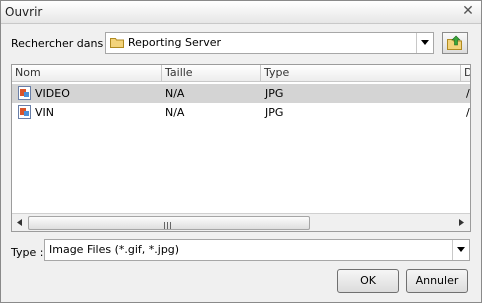 Image resolution: width=482 pixels, height=303 pixels. I want to click on file-type-label: Type :, so click(27, 252).